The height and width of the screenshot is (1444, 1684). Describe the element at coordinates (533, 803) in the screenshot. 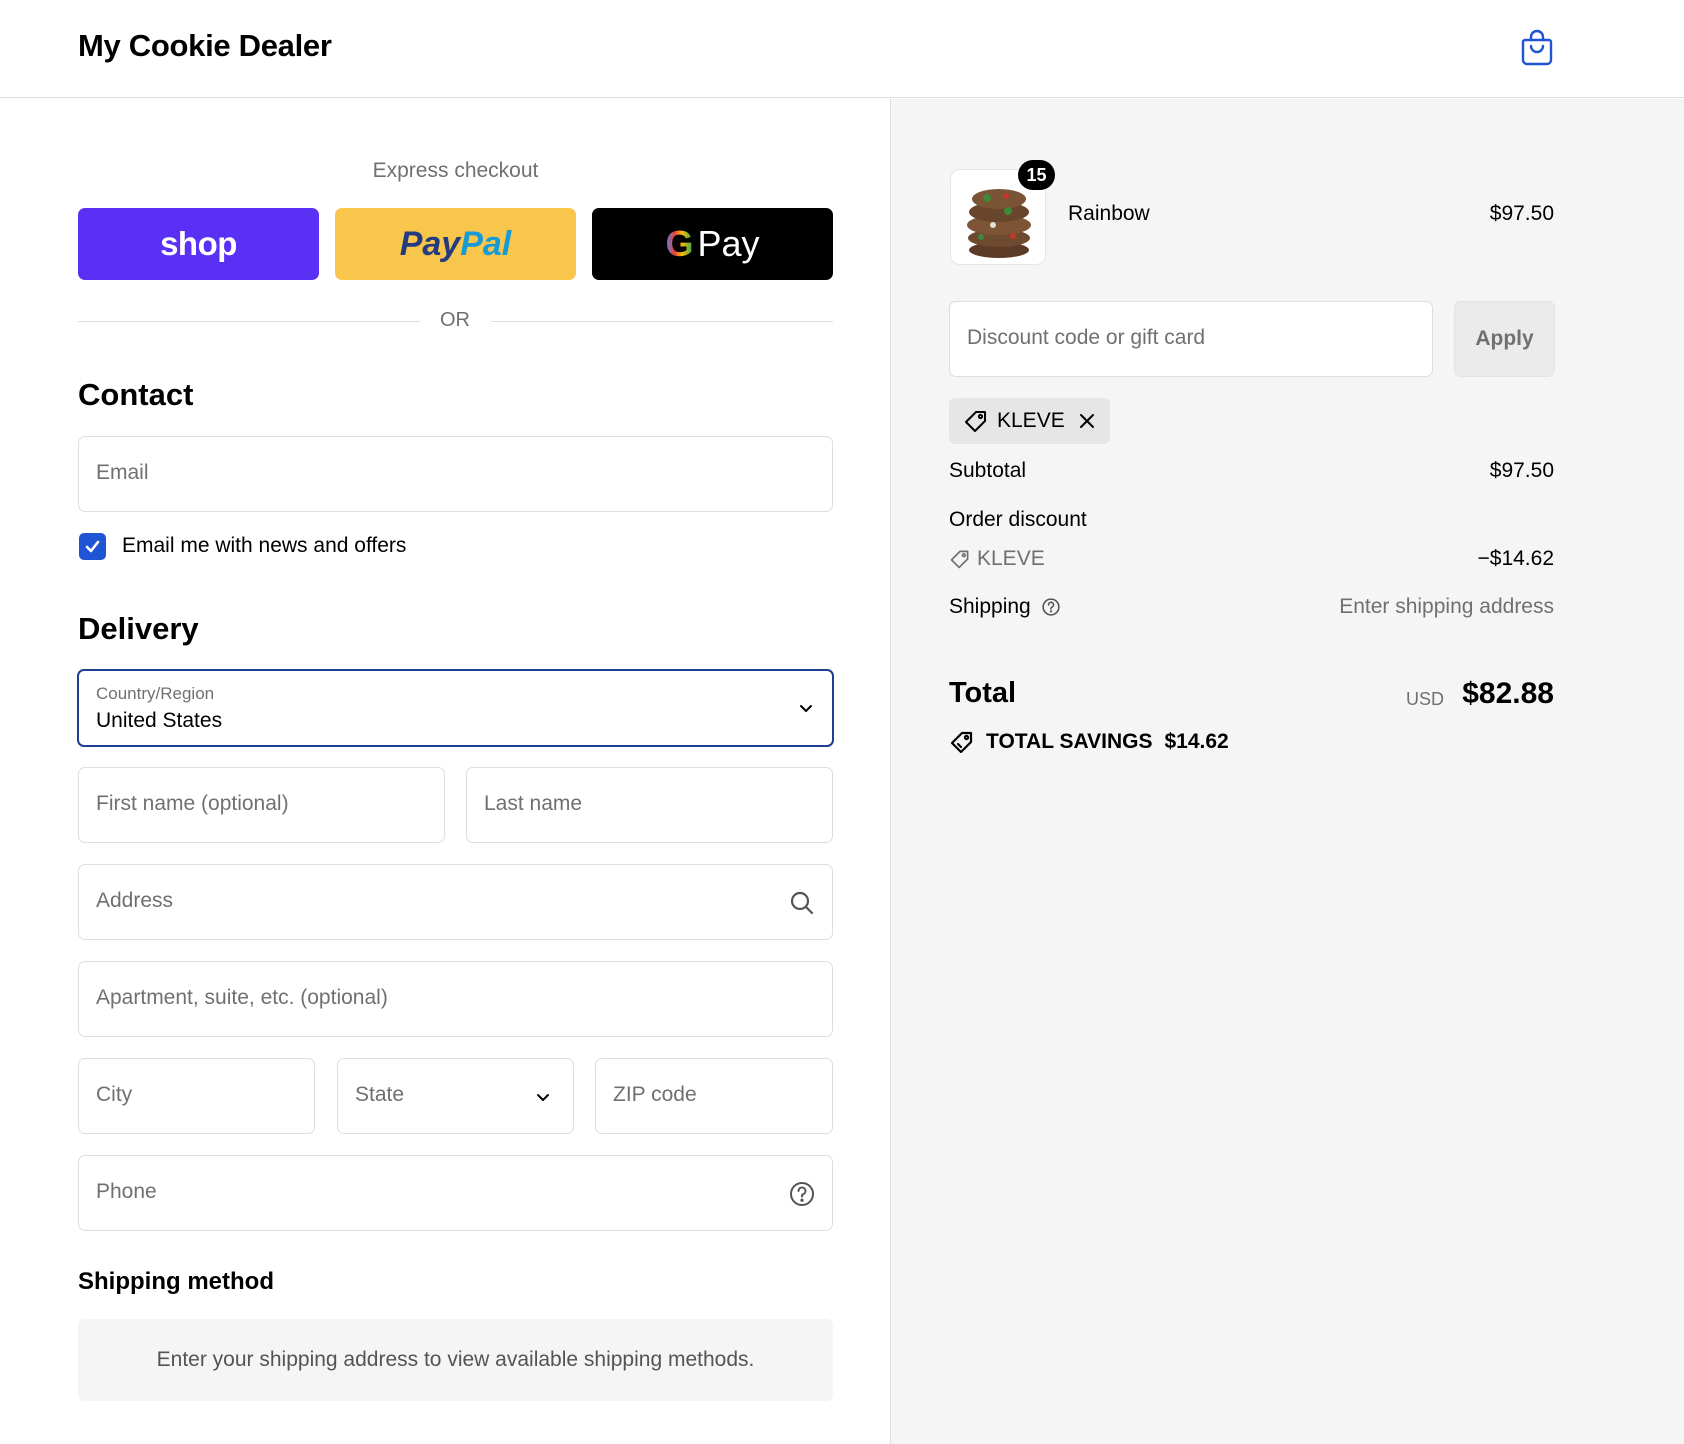

I see `last-name-placeholder: Last name` at that location.